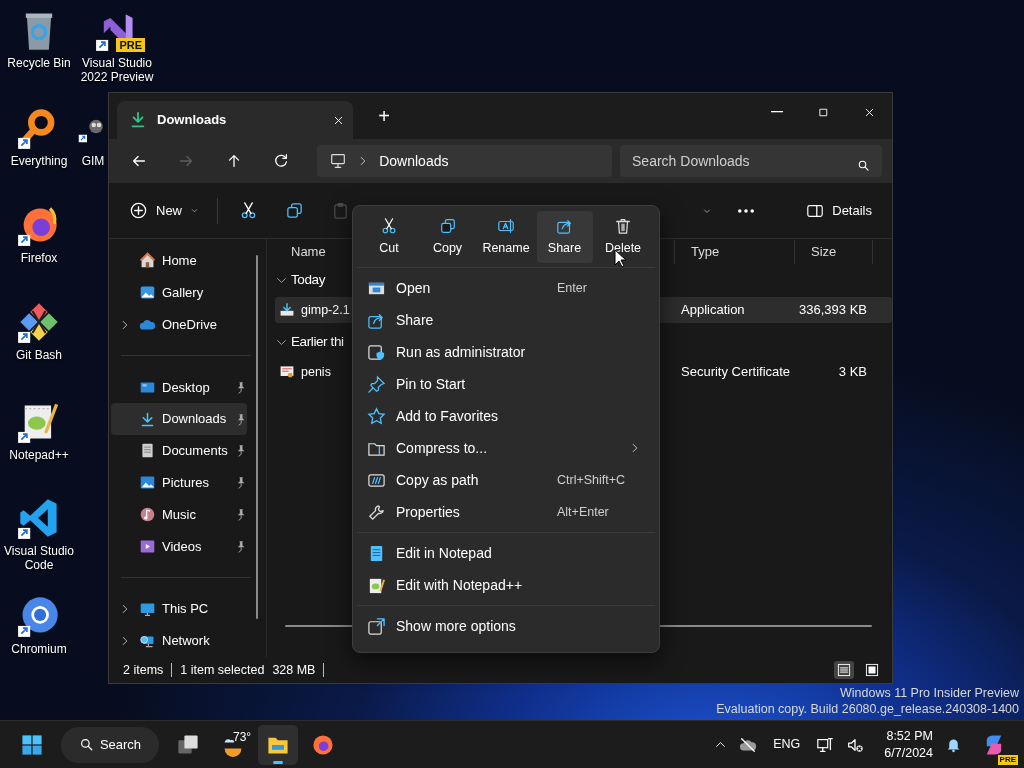 The width and height of the screenshot is (1024, 768). Describe the element at coordinates (428, 512) in the screenshot. I see `menu-label: Properties` at that location.